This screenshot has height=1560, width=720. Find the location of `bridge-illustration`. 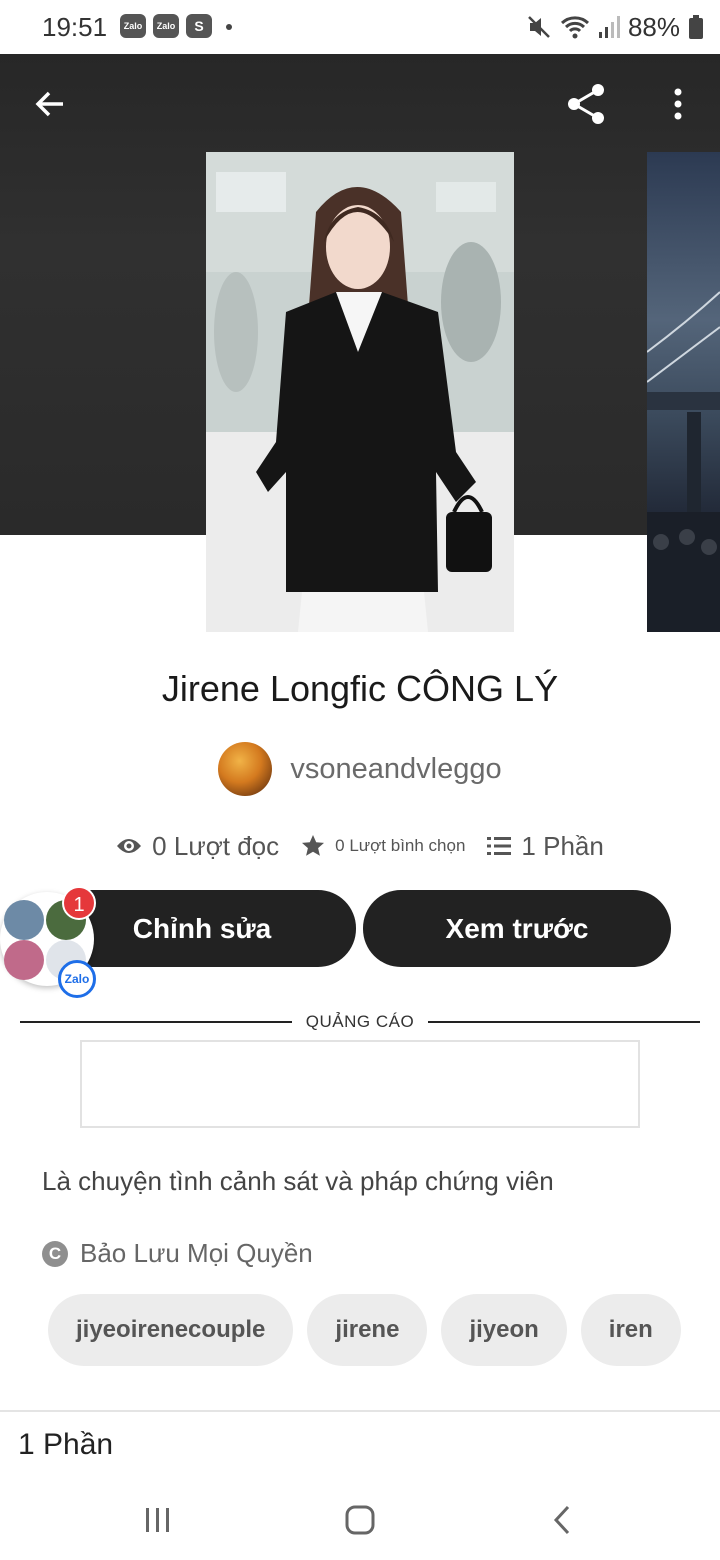

bridge-illustration is located at coordinates (683, 461).